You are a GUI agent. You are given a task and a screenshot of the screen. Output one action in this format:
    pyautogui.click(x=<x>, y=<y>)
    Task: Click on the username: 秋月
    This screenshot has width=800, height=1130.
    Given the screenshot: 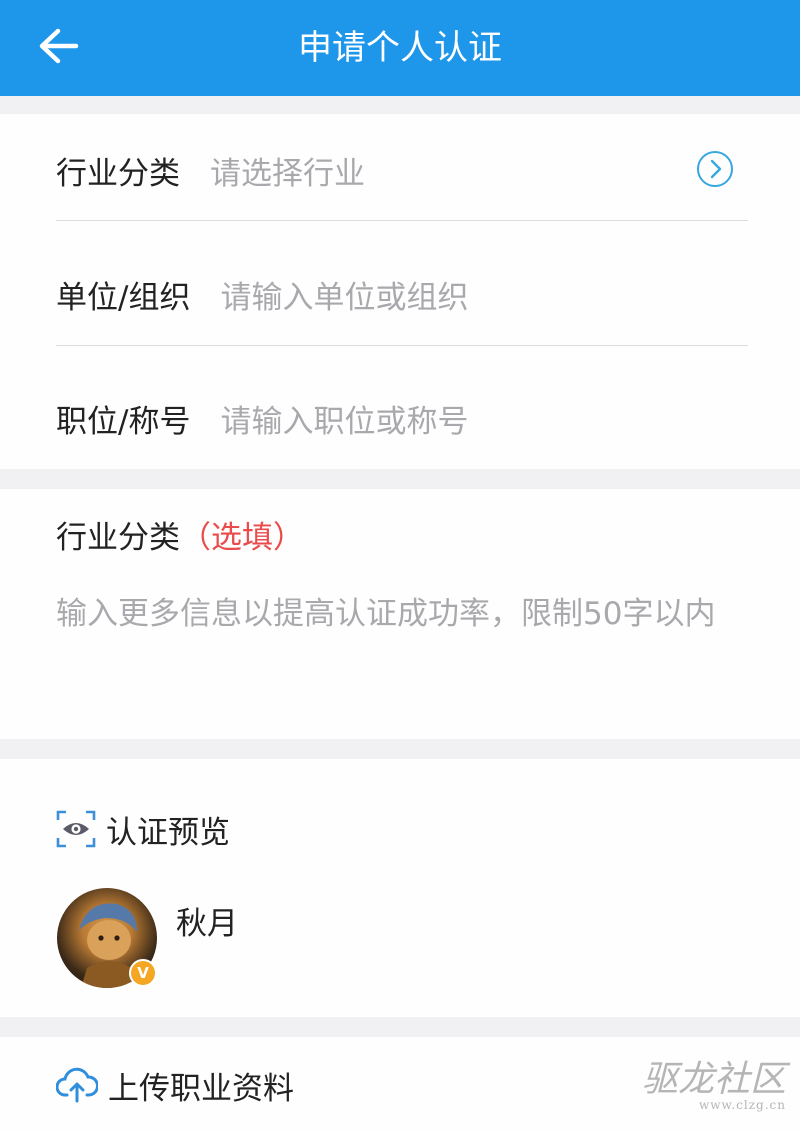 What is the action you would take?
    pyautogui.click(x=207, y=924)
    